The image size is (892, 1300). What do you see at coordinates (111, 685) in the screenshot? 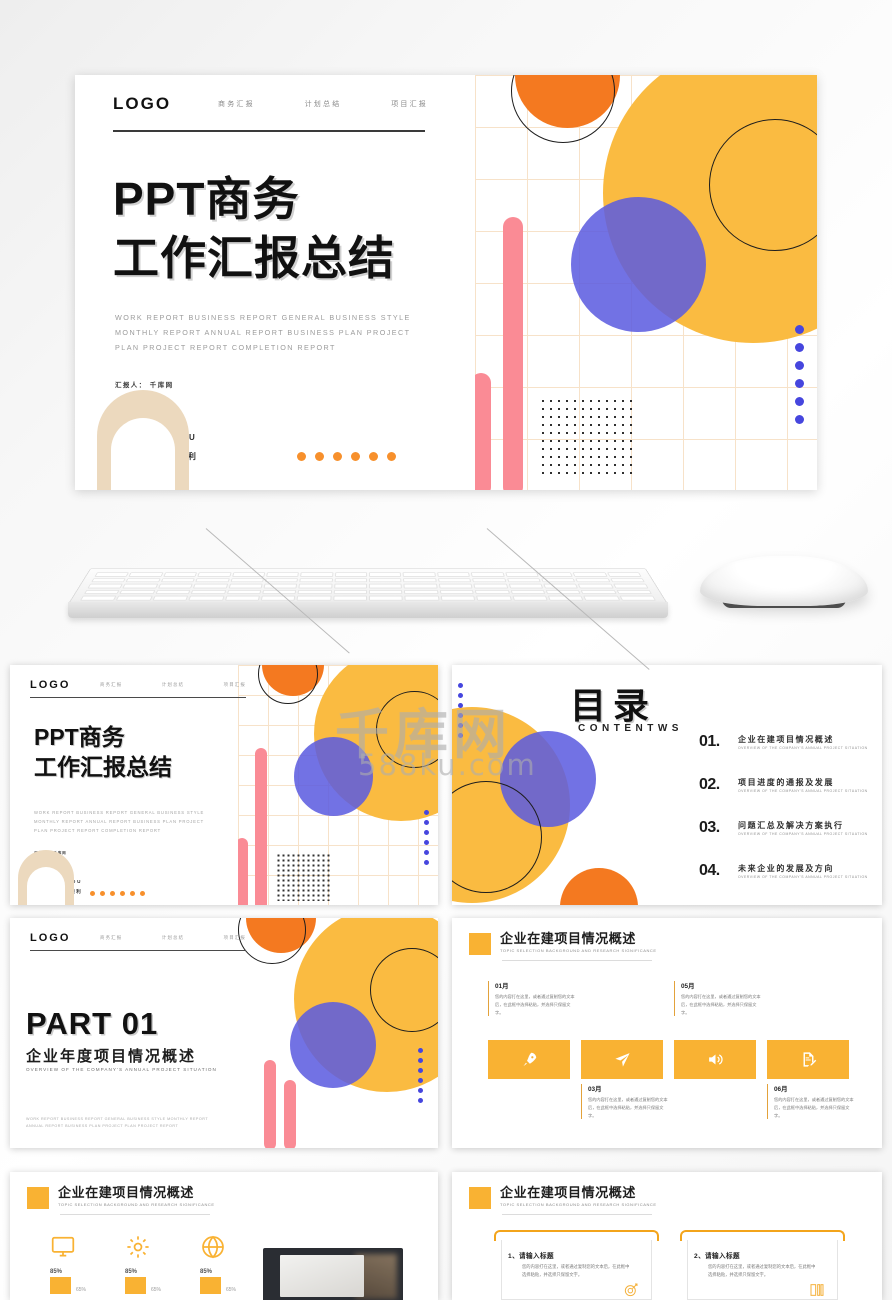
I see `t1-nav-item-0: 商务汇报` at bounding box center [111, 685].